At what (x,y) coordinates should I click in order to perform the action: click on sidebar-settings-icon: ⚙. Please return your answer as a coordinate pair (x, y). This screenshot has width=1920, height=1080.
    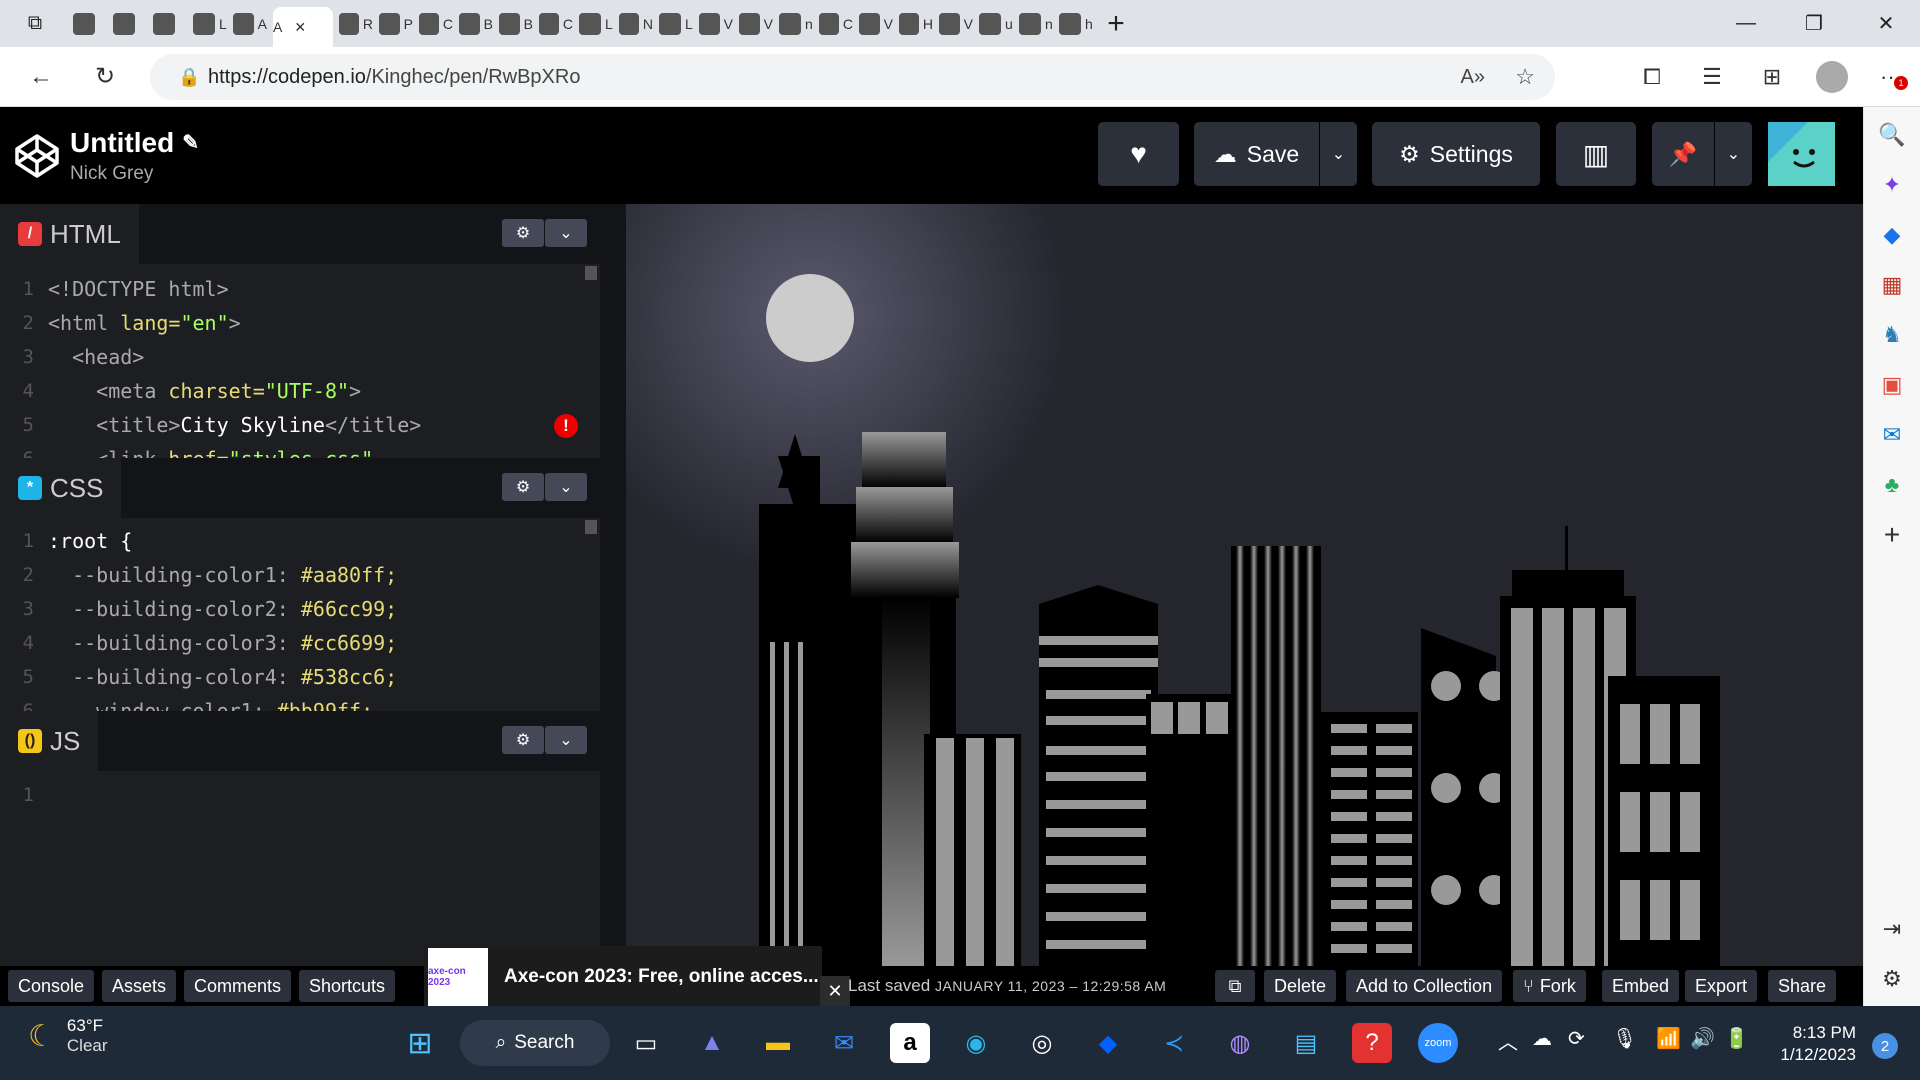
    Looking at the image, I should click on (1892, 979).